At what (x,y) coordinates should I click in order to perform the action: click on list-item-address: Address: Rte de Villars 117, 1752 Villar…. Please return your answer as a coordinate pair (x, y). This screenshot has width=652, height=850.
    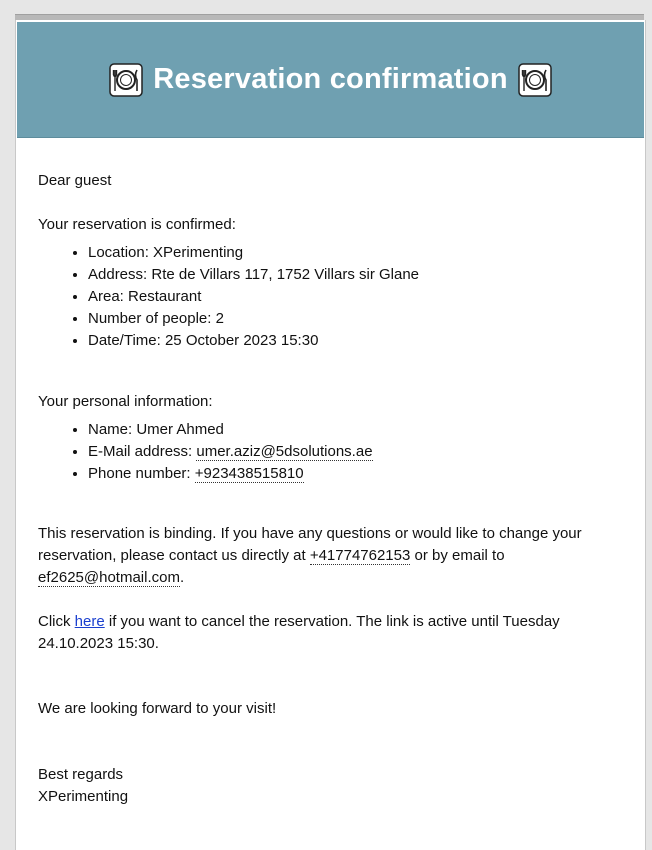
    Looking at the image, I should click on (358, 275).